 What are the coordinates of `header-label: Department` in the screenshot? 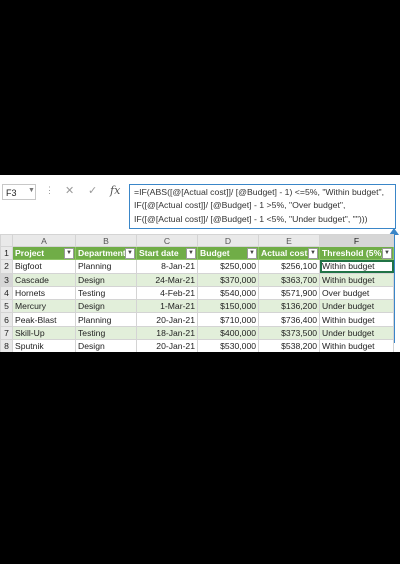 It's located at (102, 253).